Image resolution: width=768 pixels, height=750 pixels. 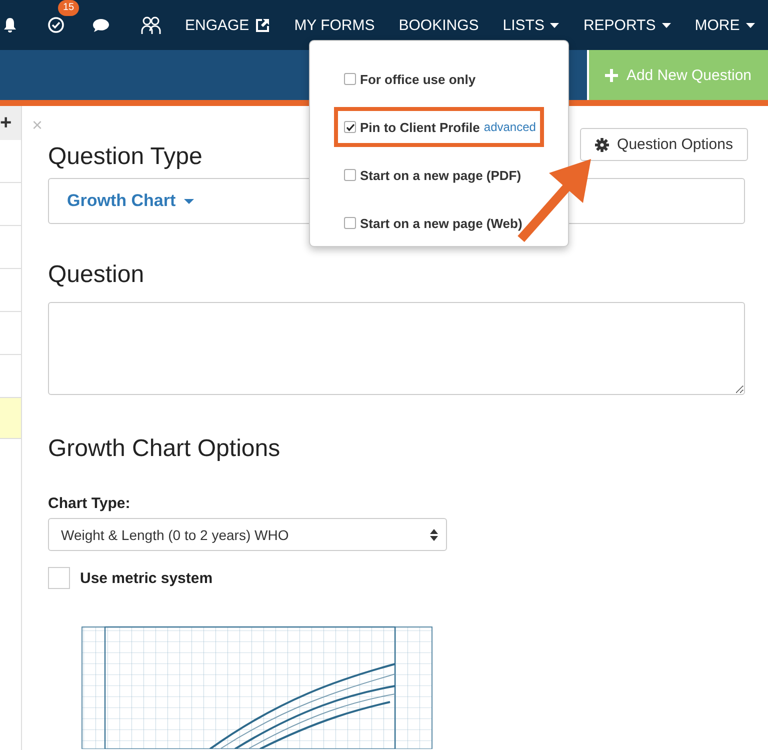 What do you see at coordinates (97, 275) in the screenshot?
I see `section-heading: Question` at bounding box center [97, 275].